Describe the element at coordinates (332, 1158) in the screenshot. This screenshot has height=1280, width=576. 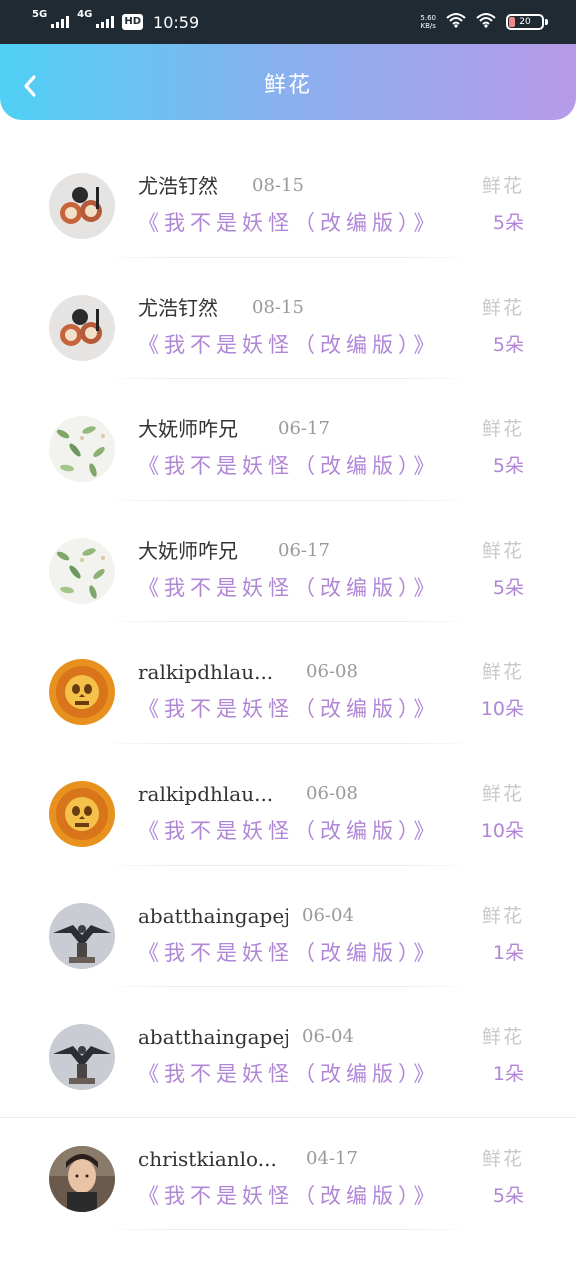
I see `send-date: 04-17` at that location.